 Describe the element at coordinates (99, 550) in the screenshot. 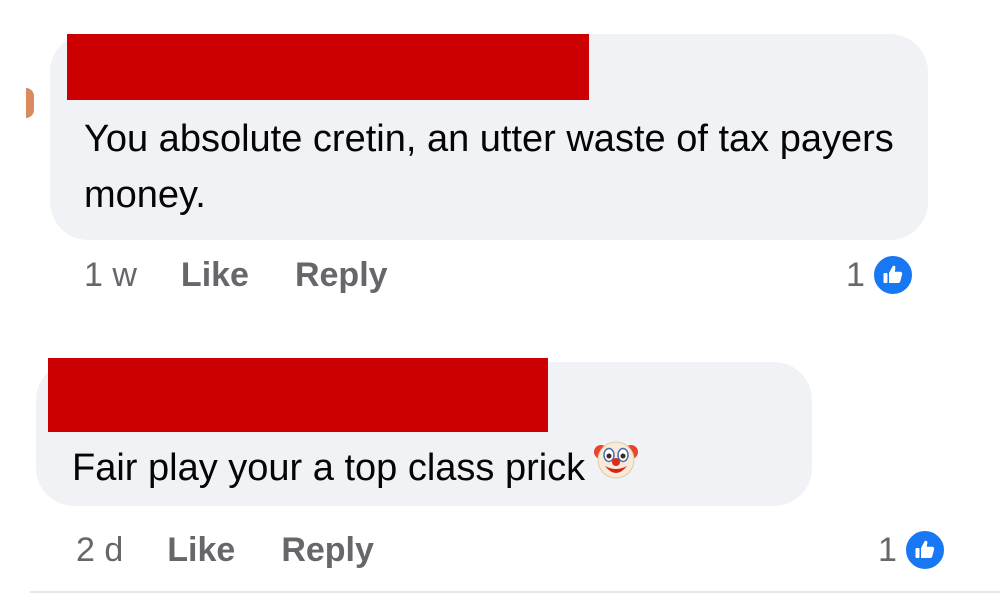

I see `comment-timestamp: 2 d` at that location.